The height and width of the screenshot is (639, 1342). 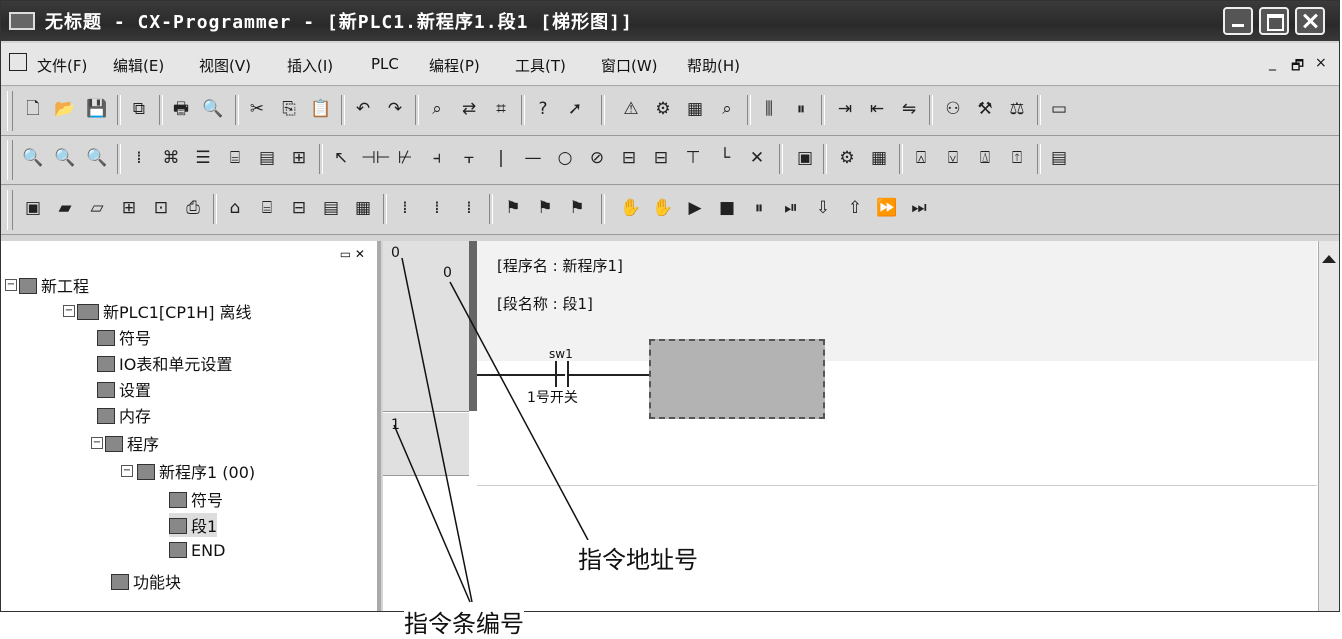 What do you see at coordinates (921, 158) in the screenshot?
I see `set-value-icon: ⍓` at bounding box center [921, 158].